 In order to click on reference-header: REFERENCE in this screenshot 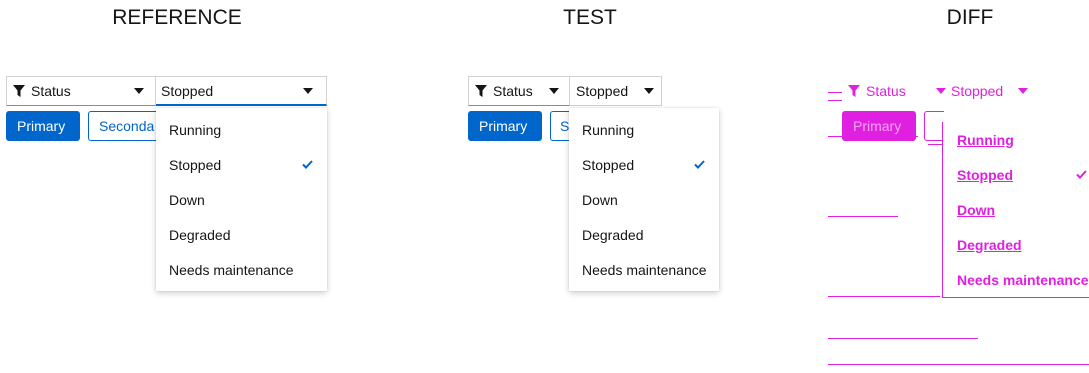, I will do `click(177, 17)`.